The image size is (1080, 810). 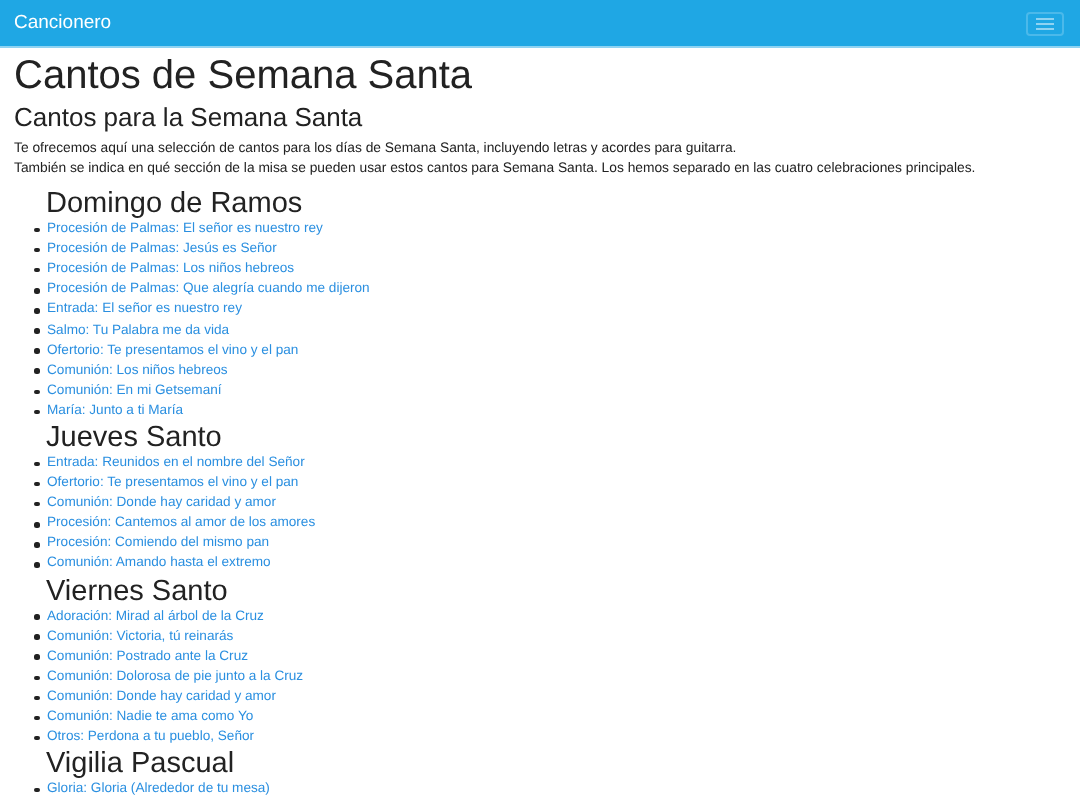 I want to click on section-heading: Domingo de Ramos, so click(x=174, y=204).